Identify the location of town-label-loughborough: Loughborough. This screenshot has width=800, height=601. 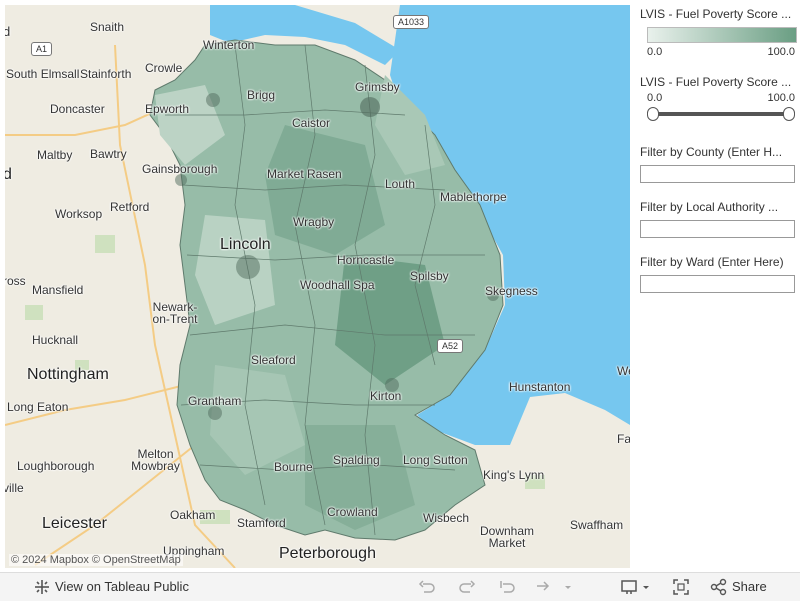
(56, 466).